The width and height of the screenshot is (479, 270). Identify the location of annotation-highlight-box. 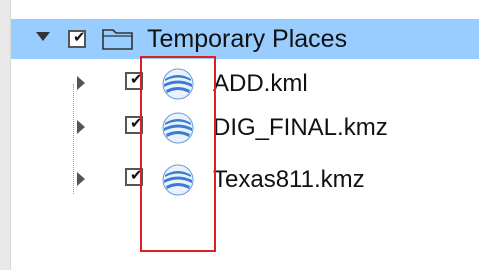
(178, 154).